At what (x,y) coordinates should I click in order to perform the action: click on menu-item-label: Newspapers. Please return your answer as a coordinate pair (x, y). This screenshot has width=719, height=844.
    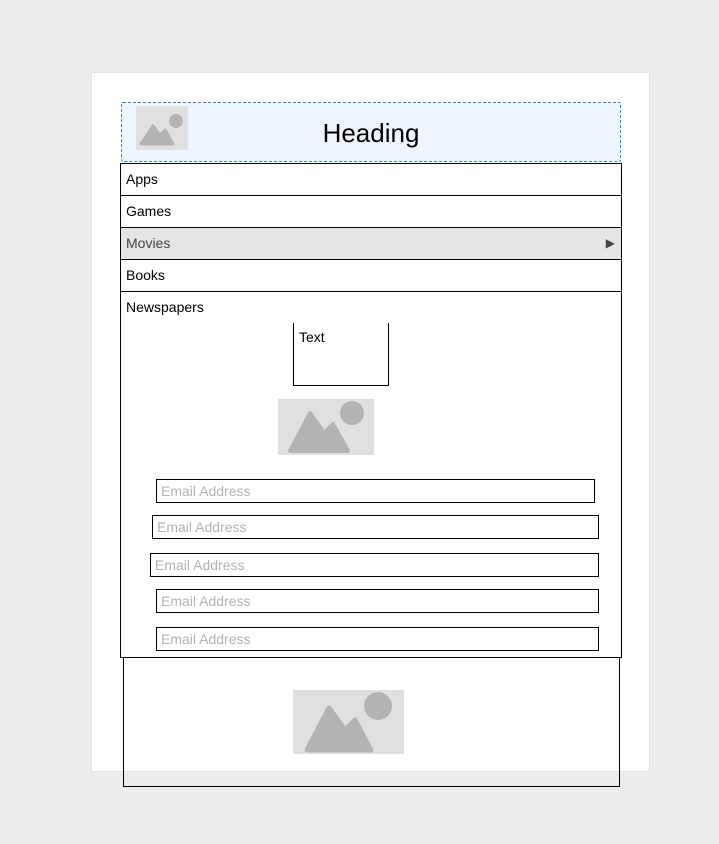
    Looking at the image, I should click on (165, 307).